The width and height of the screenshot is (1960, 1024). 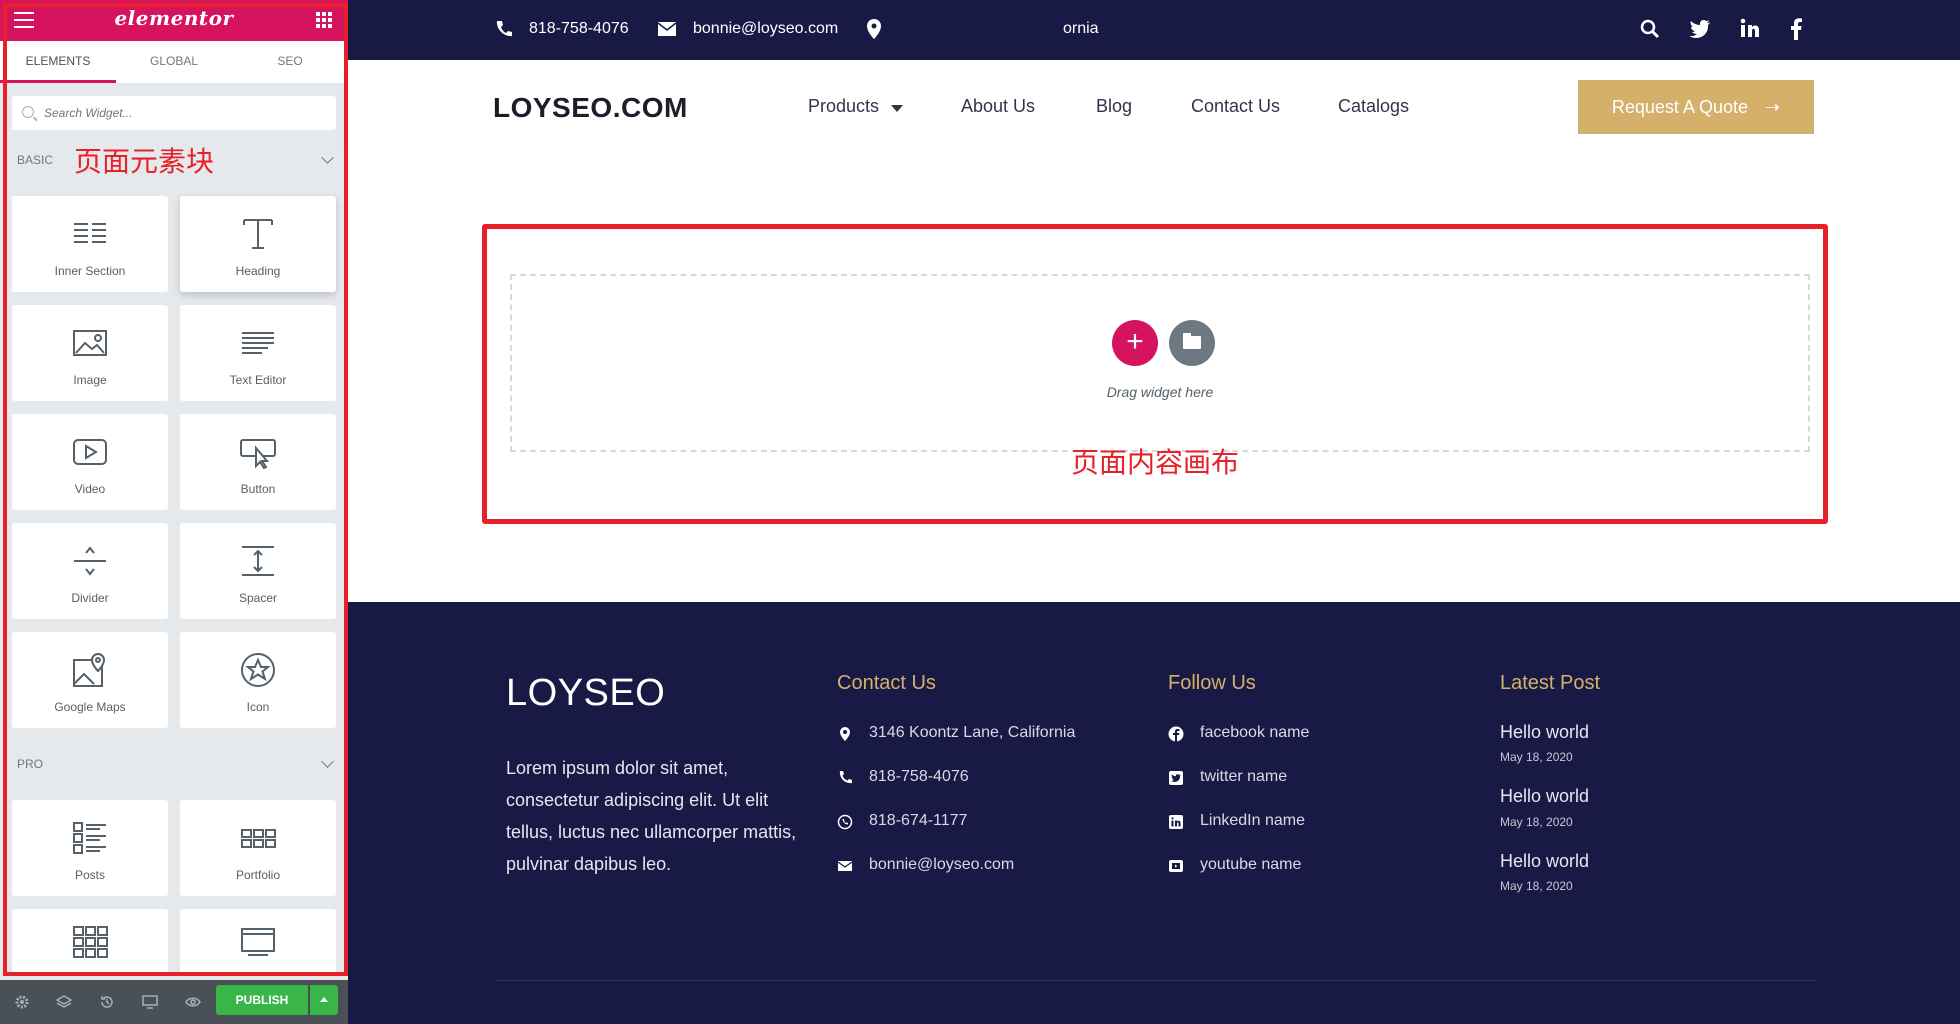 I want to click on footer-logo: LOYSEO, so click(x=585, y=693).